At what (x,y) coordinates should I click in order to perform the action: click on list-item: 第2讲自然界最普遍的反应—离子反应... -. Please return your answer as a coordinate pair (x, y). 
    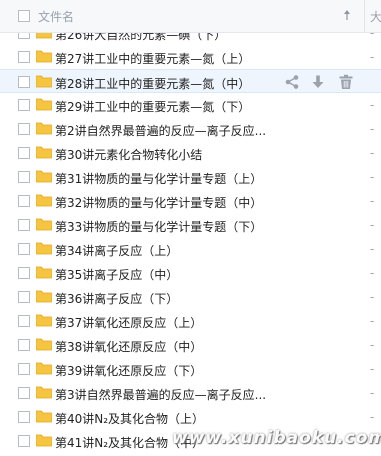
    Looking at the image, I should click on (190, 129).